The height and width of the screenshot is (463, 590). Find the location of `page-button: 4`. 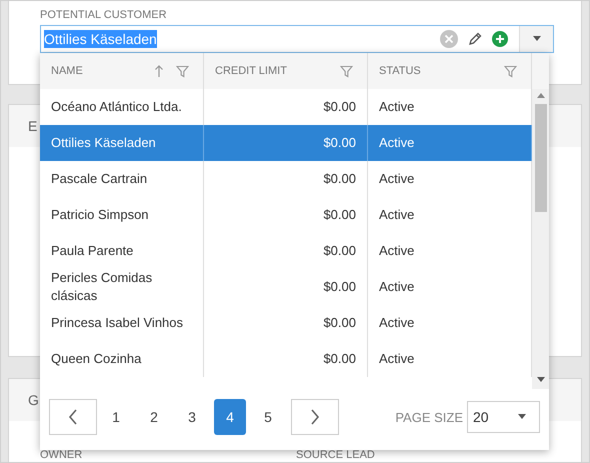

page-button: 4 is located at coordinates (230, 417).